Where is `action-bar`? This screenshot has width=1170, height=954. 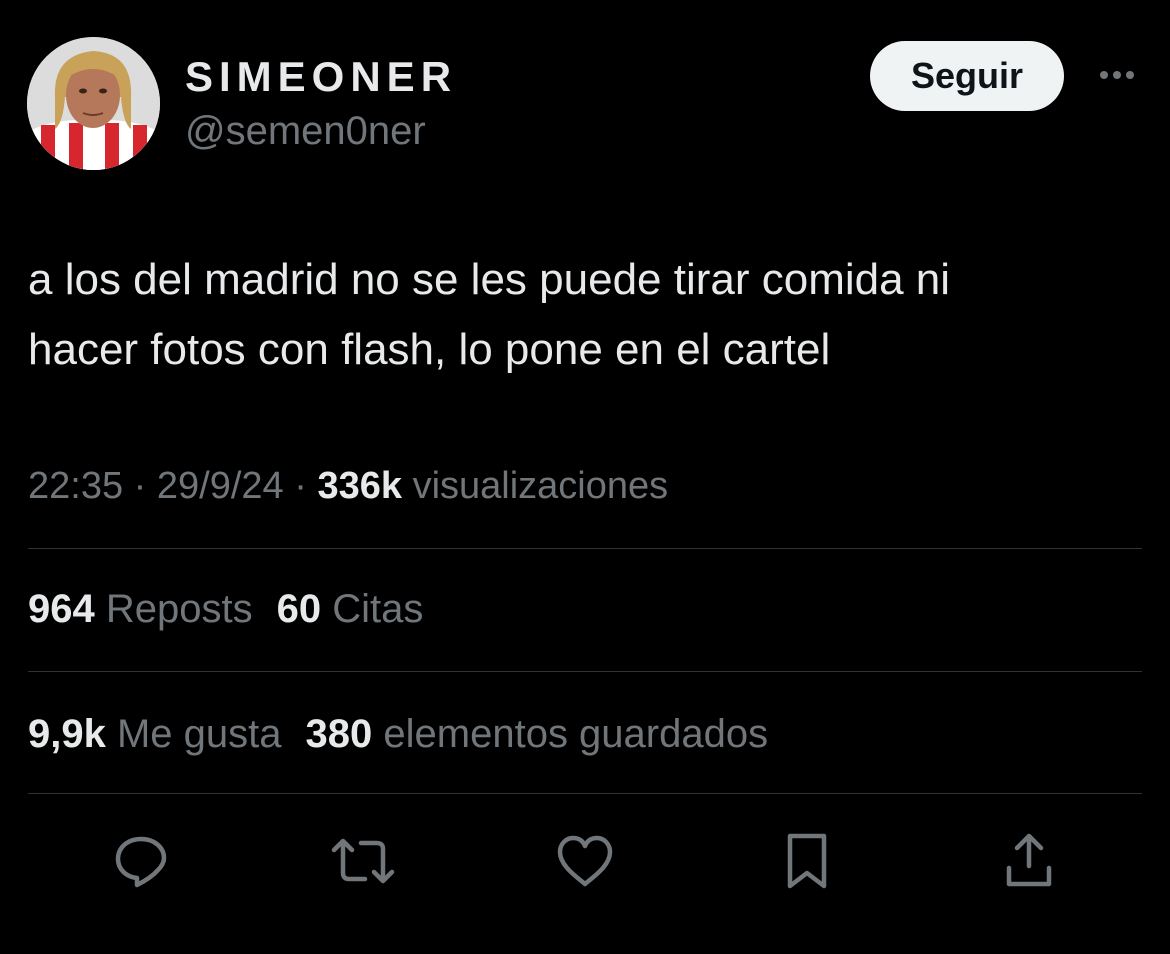 action-bar is located at coordinates (585, 860).